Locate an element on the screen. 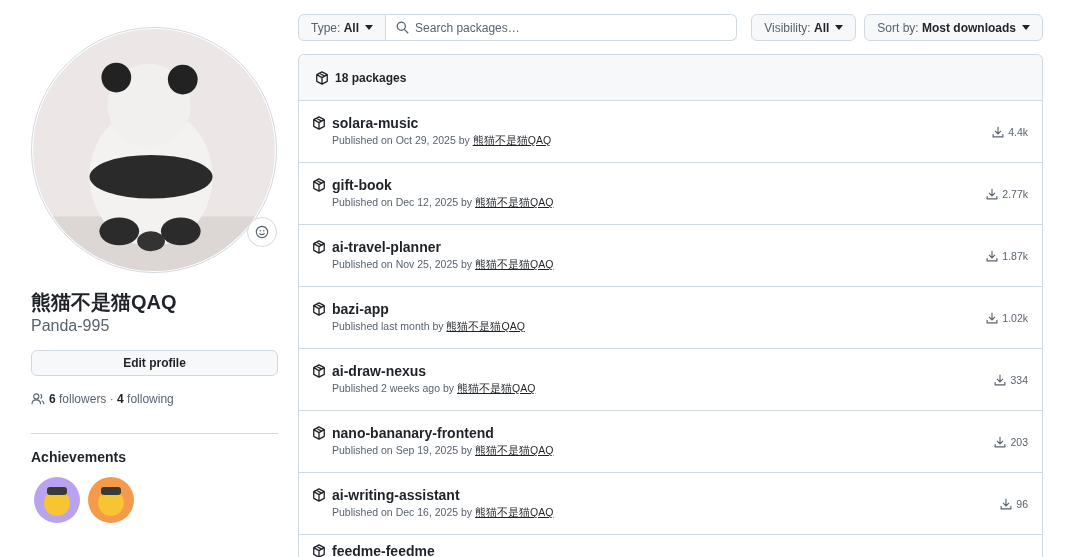  search-icon is located at coordinates (403, 27).